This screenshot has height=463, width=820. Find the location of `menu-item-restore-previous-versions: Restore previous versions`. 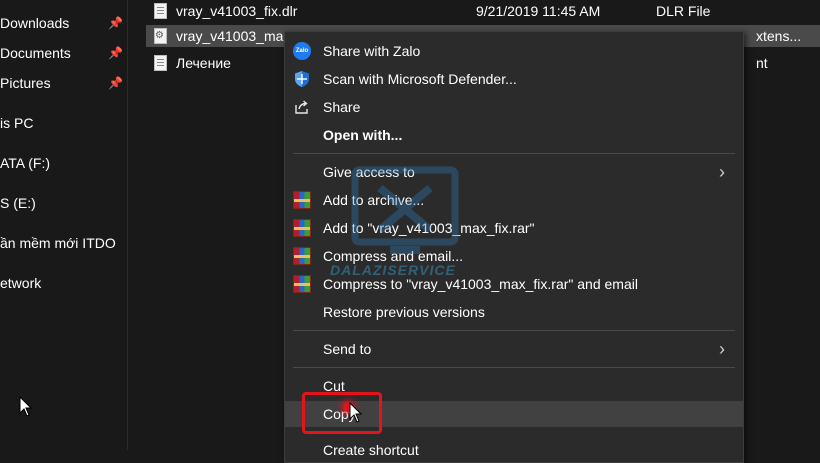

menu-item-restore-previous-versions: Restore previous versions is located at coordinates (514, 312).